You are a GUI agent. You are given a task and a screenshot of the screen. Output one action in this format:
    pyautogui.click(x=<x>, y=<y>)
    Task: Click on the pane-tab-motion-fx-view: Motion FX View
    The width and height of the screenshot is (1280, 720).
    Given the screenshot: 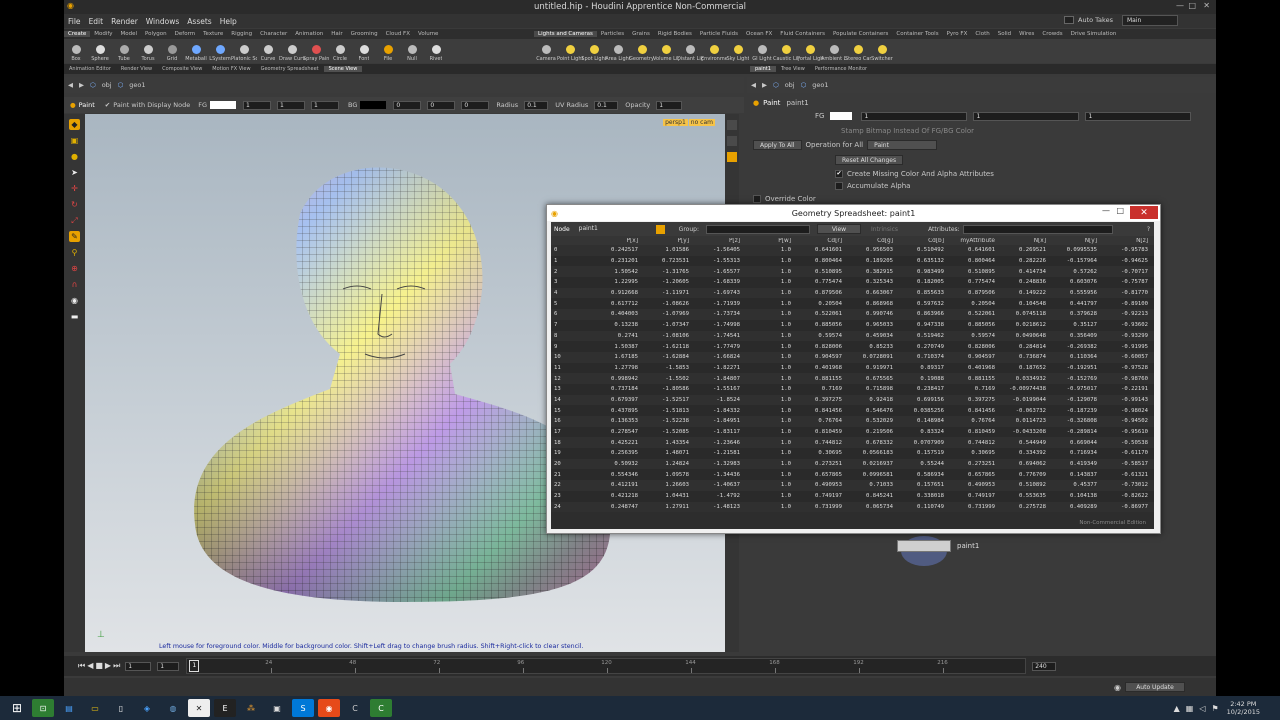 What is the action you would take?
    pyautogui.click(x=231, y=69)
    